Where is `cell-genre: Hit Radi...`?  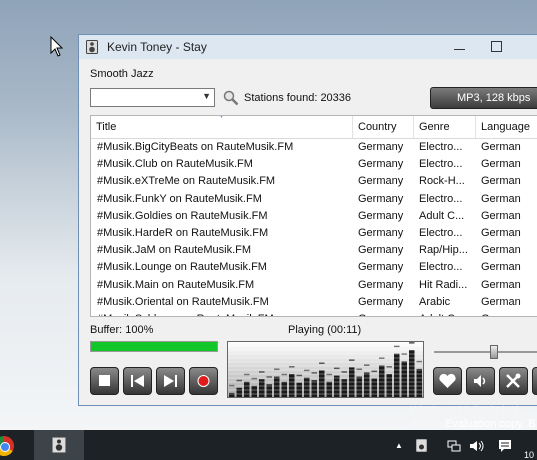 cell-genre: Hit Radi... is located at coordinates (443, 284).